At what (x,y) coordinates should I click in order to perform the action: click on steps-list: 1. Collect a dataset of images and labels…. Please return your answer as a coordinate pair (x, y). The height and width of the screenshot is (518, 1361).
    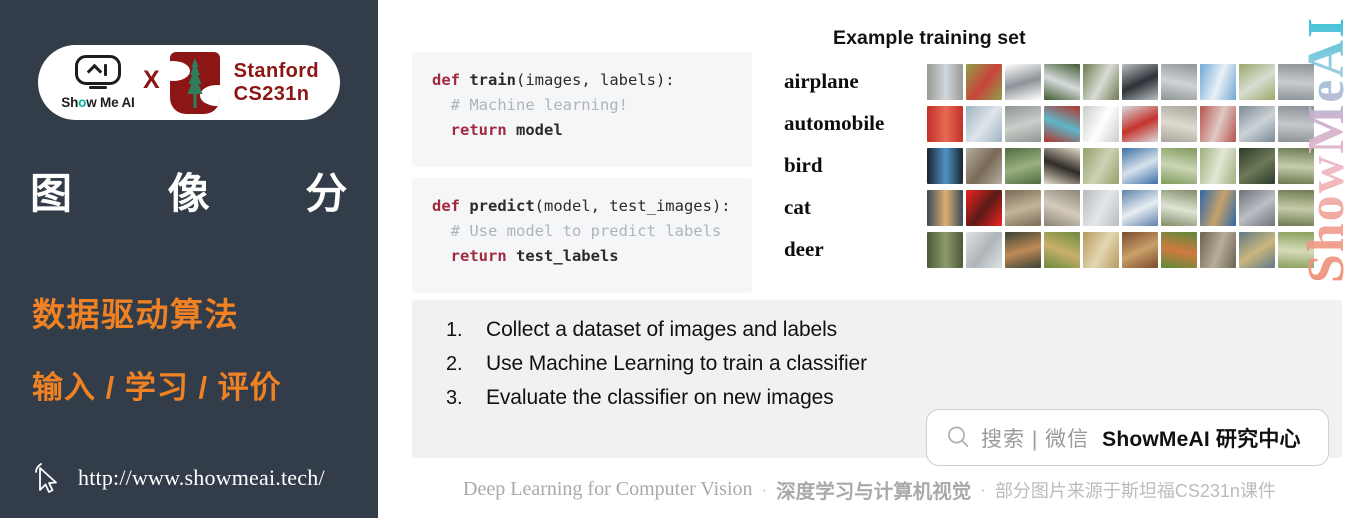
    Looking at the image, I should click on (877, 364).